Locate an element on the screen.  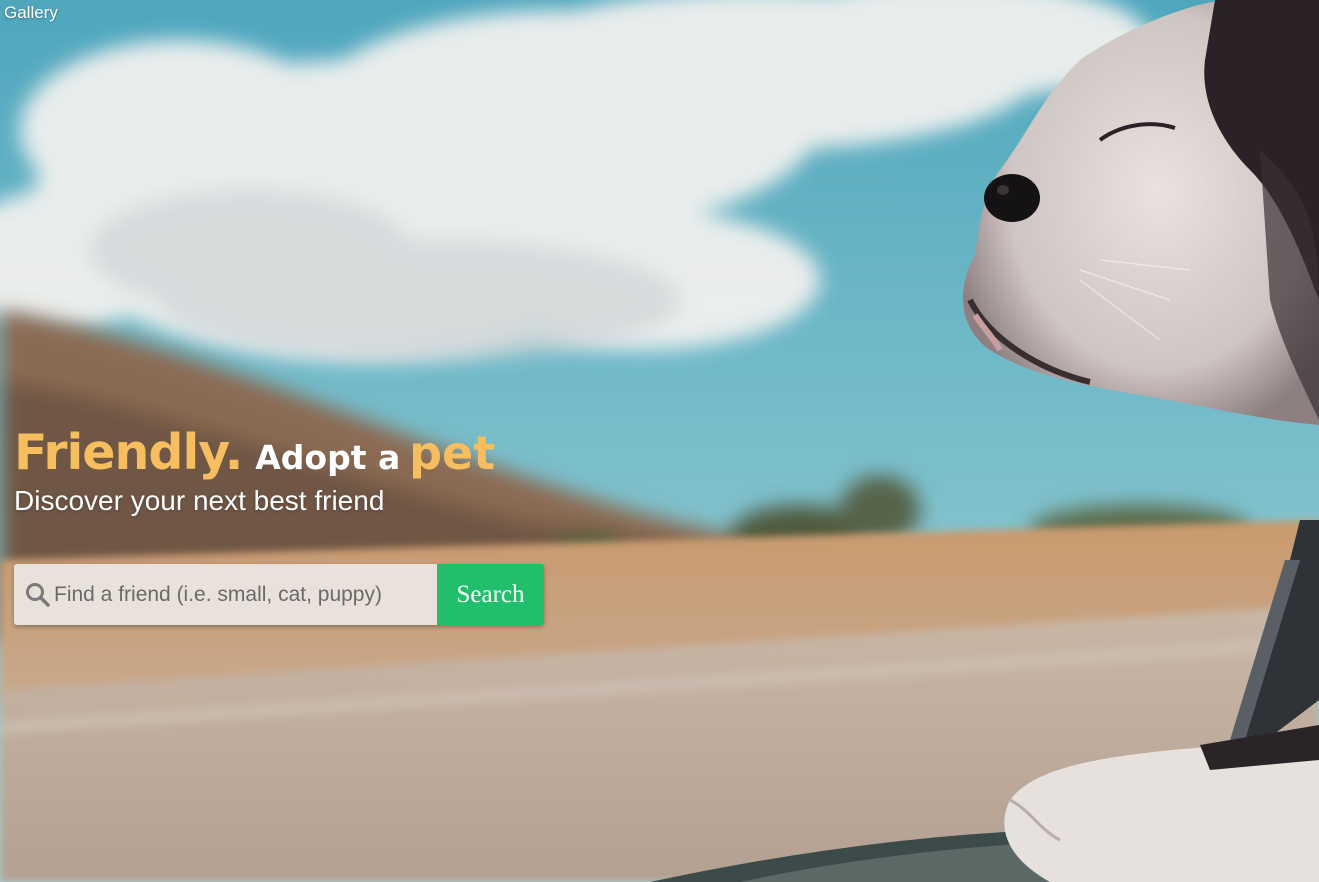
headline-adopt: Adopt a is located at coordinates (328, 457).